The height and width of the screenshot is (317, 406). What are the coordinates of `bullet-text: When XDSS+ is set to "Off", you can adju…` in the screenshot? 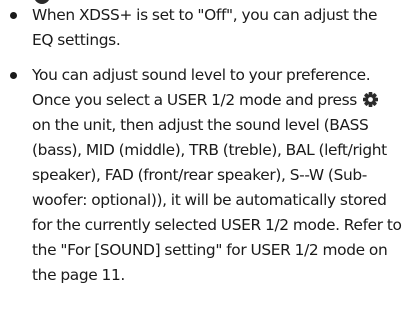 It's located at (205, 27).